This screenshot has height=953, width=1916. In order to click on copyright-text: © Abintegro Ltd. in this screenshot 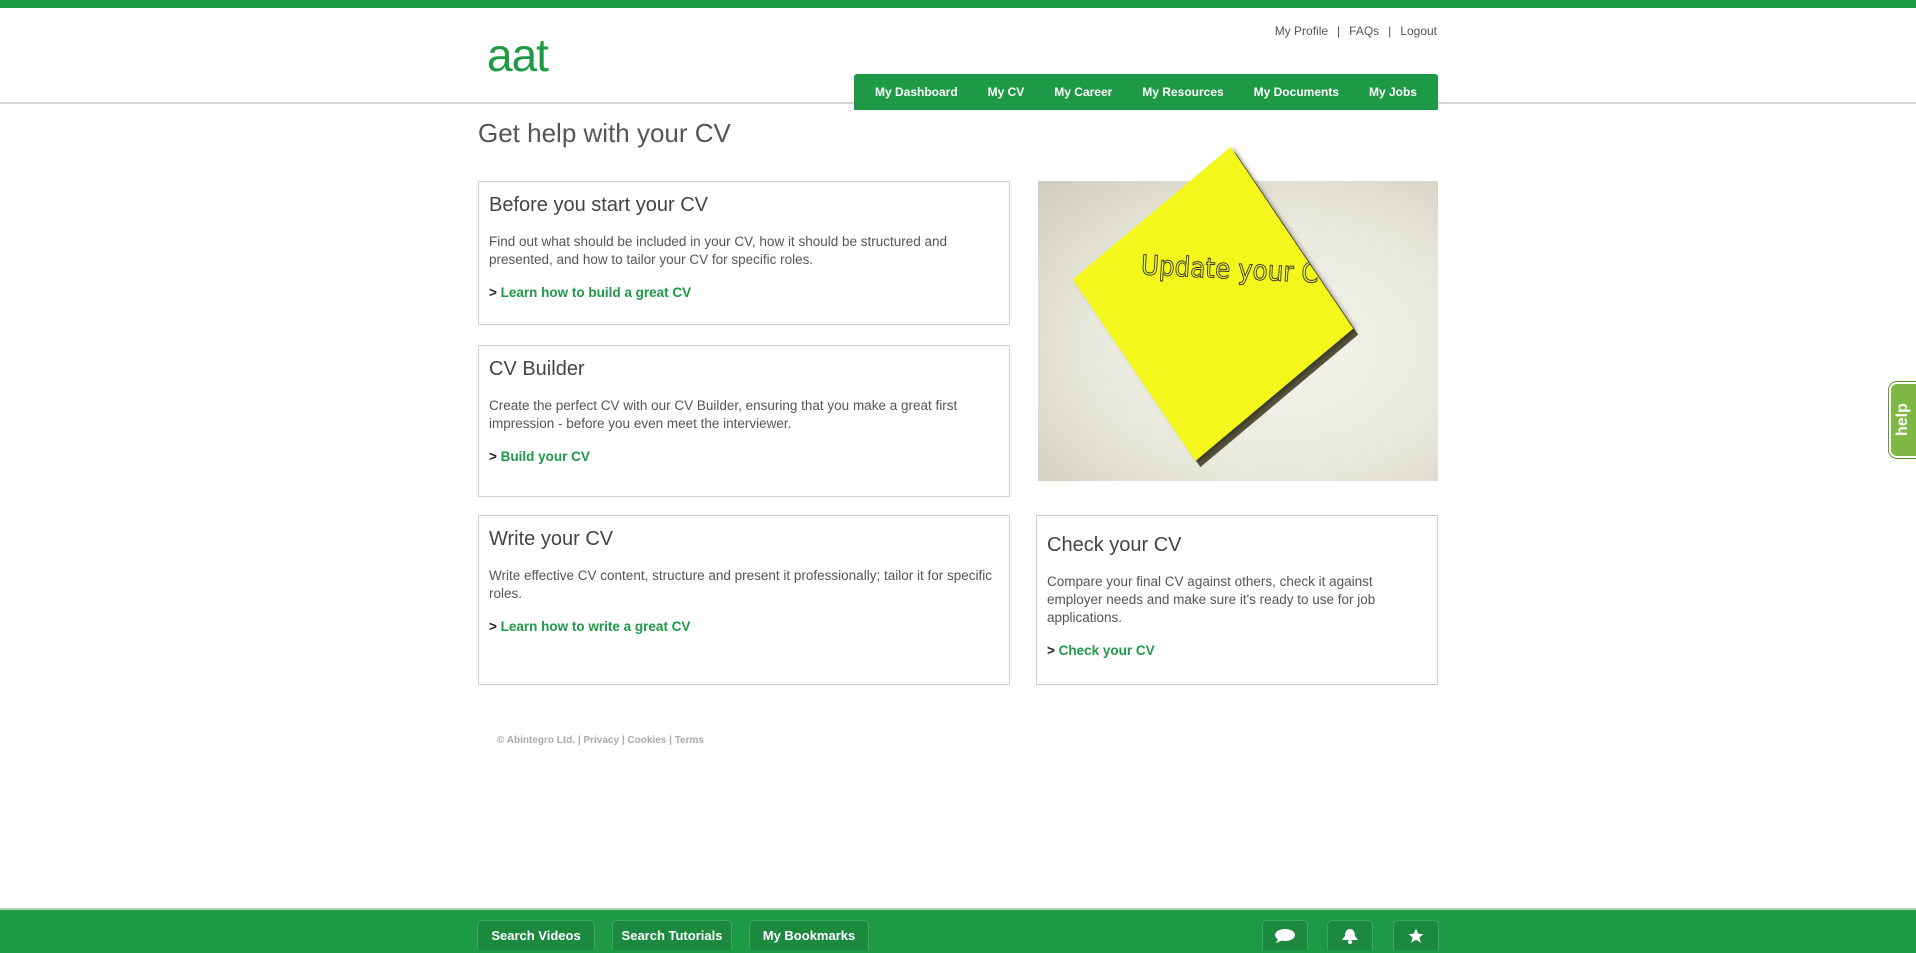, I will do `click(536, 740)`.